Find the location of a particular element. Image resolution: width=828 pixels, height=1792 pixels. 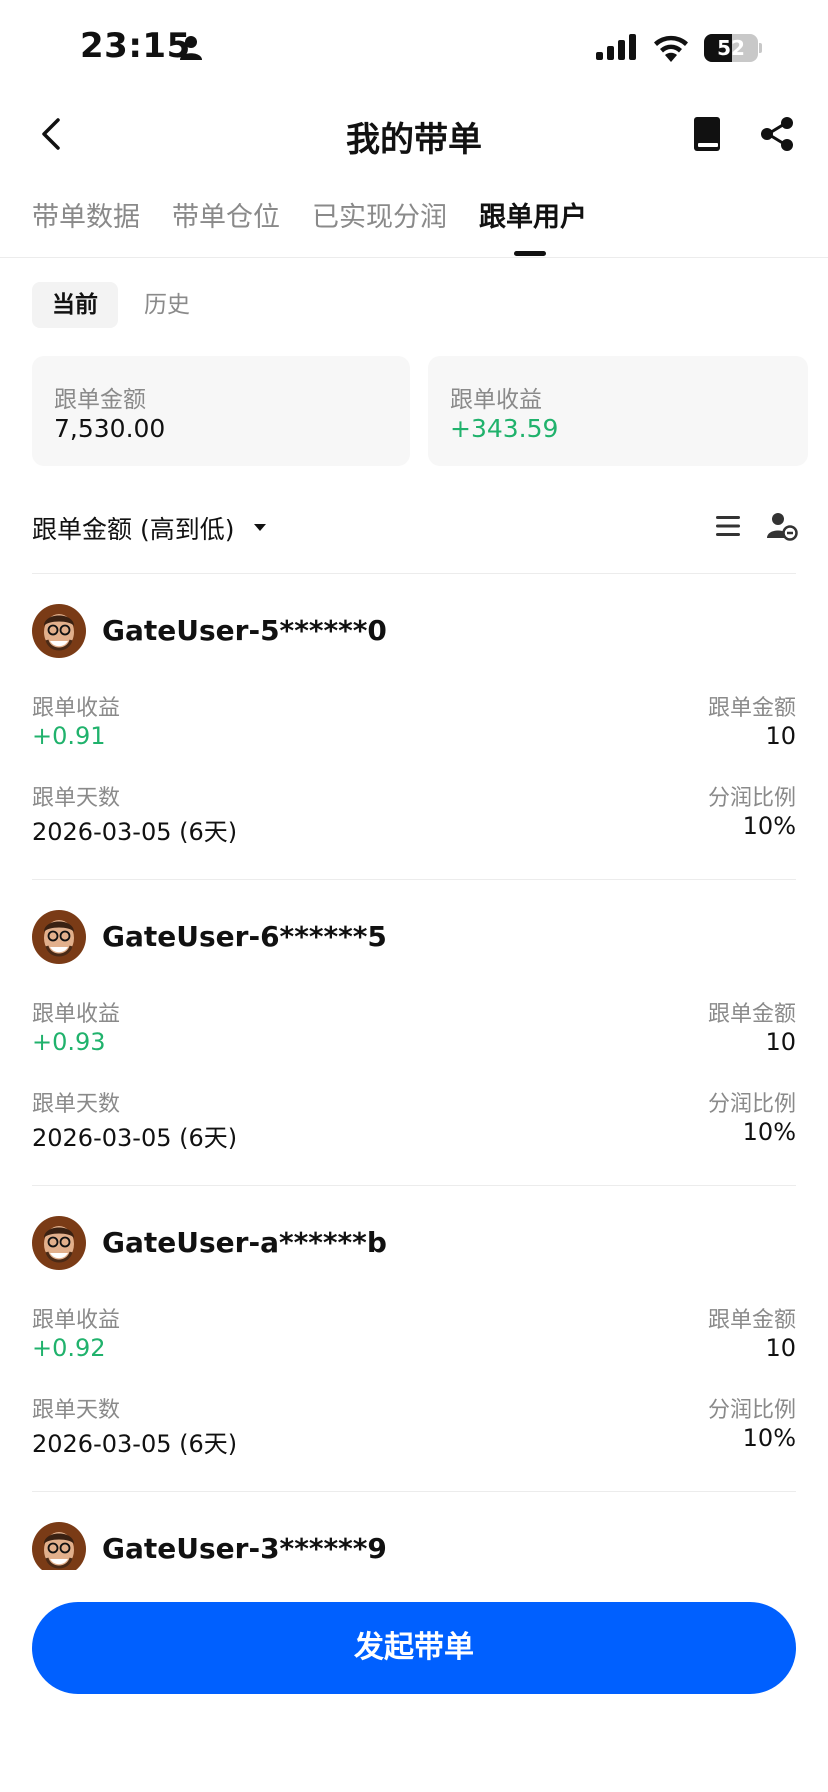

start-leading-button: 发起带单 is located at coordinates (414, 1648).